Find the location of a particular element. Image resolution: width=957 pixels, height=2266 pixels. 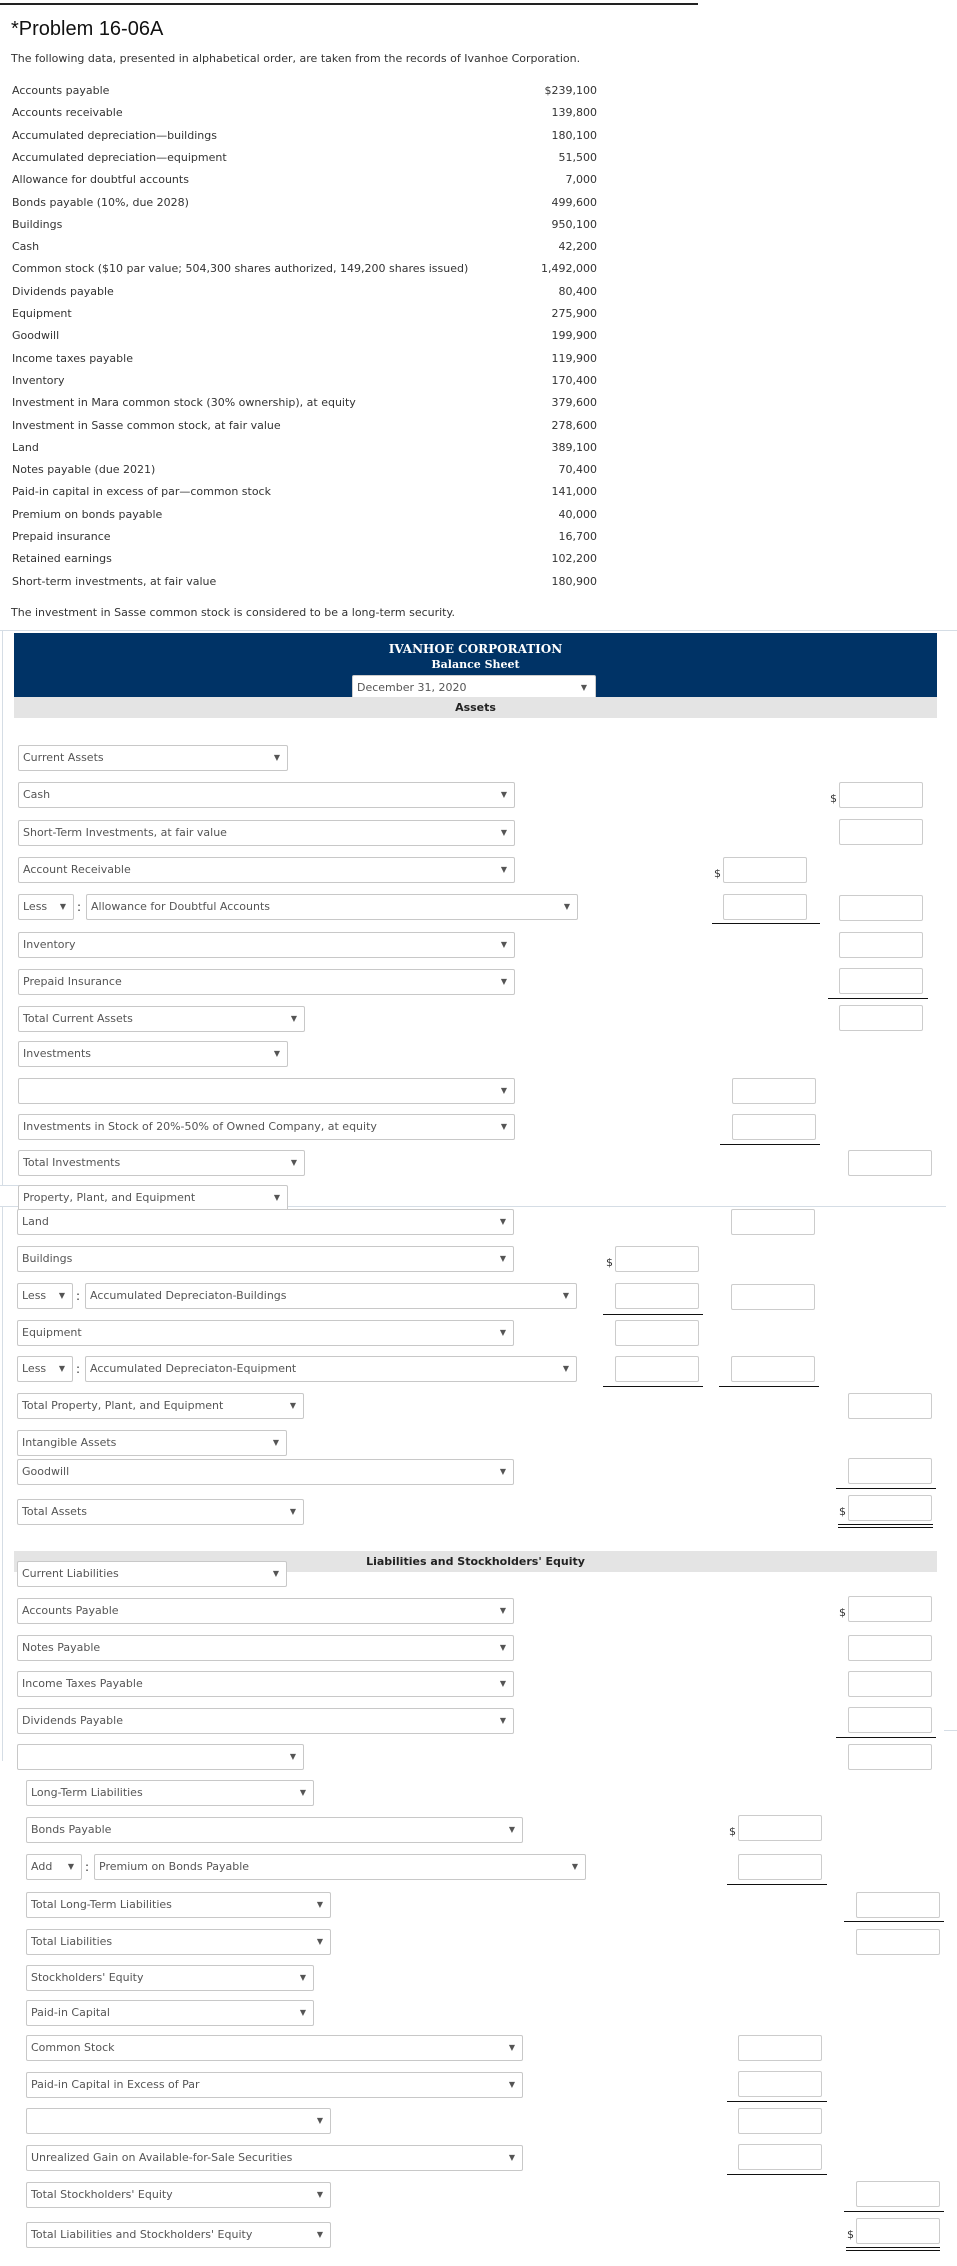

select-total-investments: Total Investments ▼ is located at coordinates (161, 1163).